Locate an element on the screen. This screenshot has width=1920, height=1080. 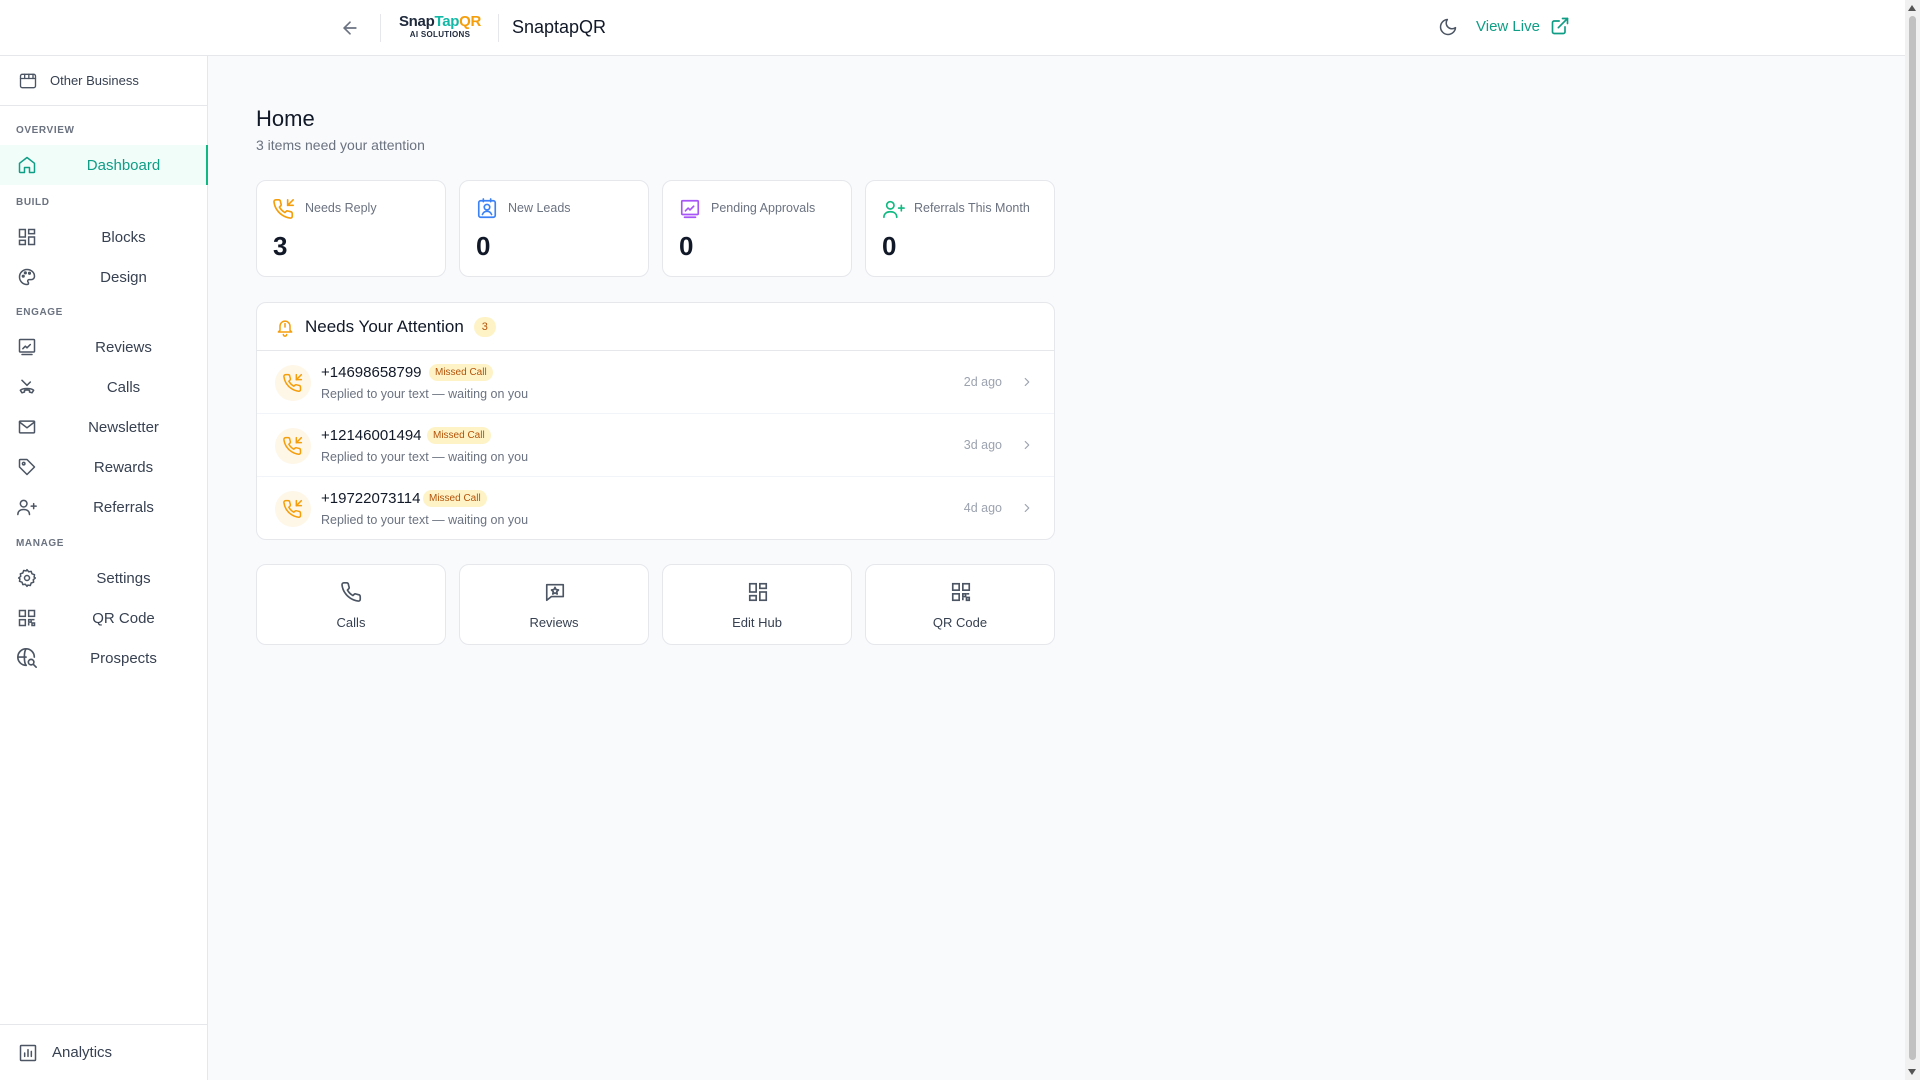
grid-icon is located at coordinates (27, 237).